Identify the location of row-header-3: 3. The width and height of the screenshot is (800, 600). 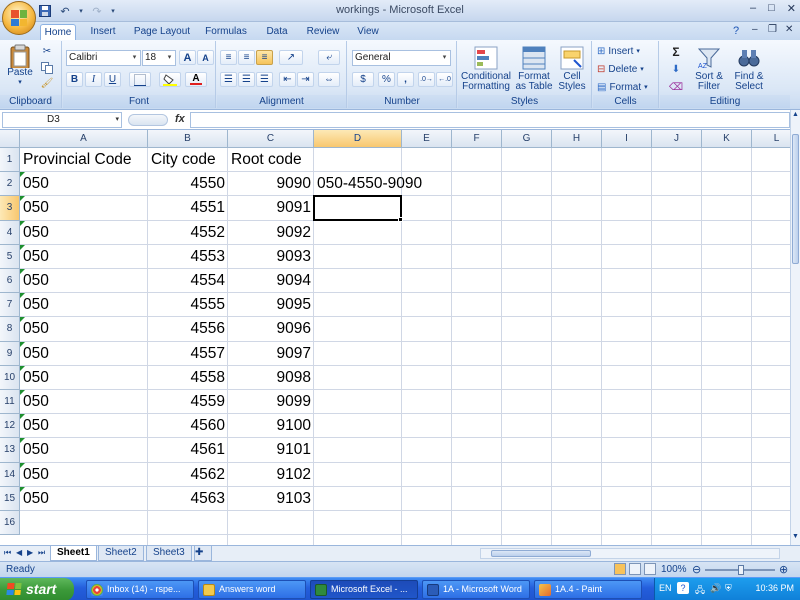
(10, 208).